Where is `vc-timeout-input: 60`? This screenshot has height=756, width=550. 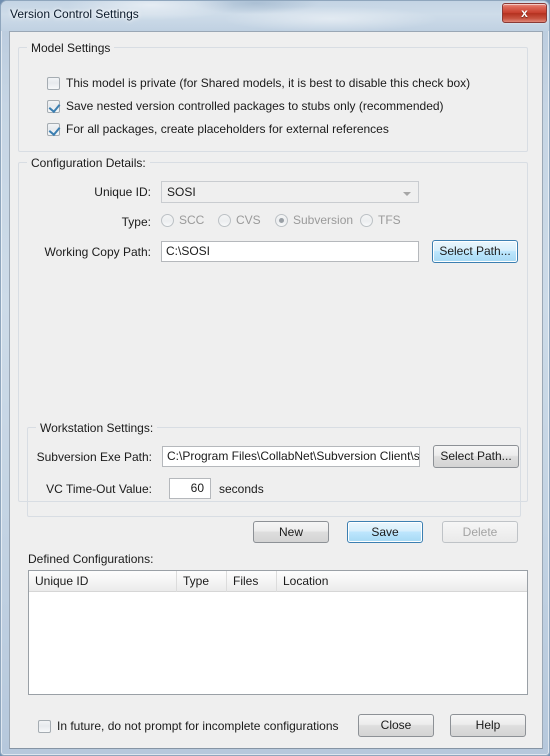 vc-timeout-input: 60 is located at coordinates (190, 488).